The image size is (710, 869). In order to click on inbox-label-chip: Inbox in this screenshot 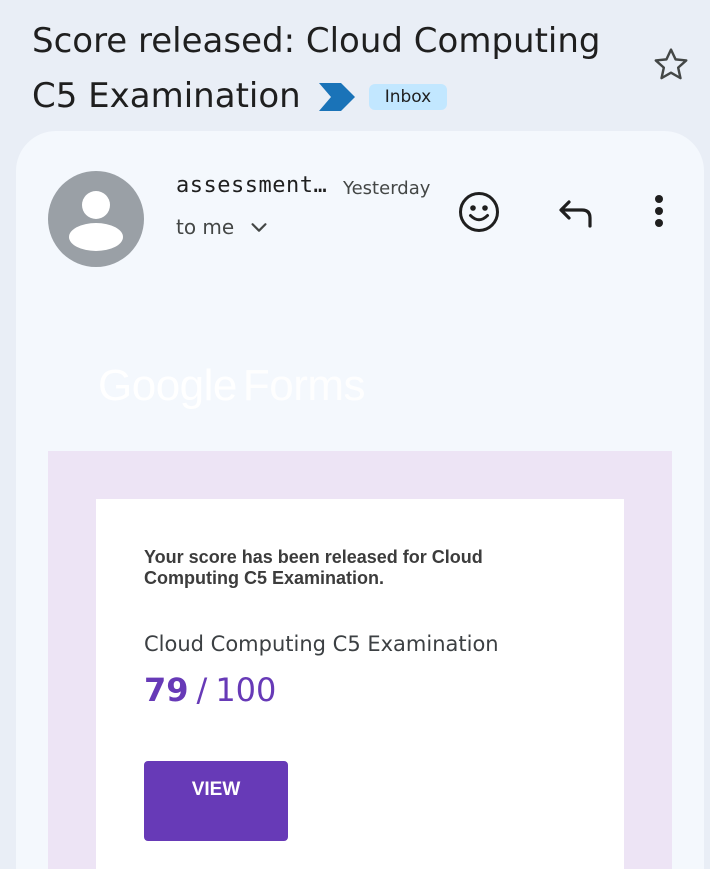, I will do `click(408, 96)`.